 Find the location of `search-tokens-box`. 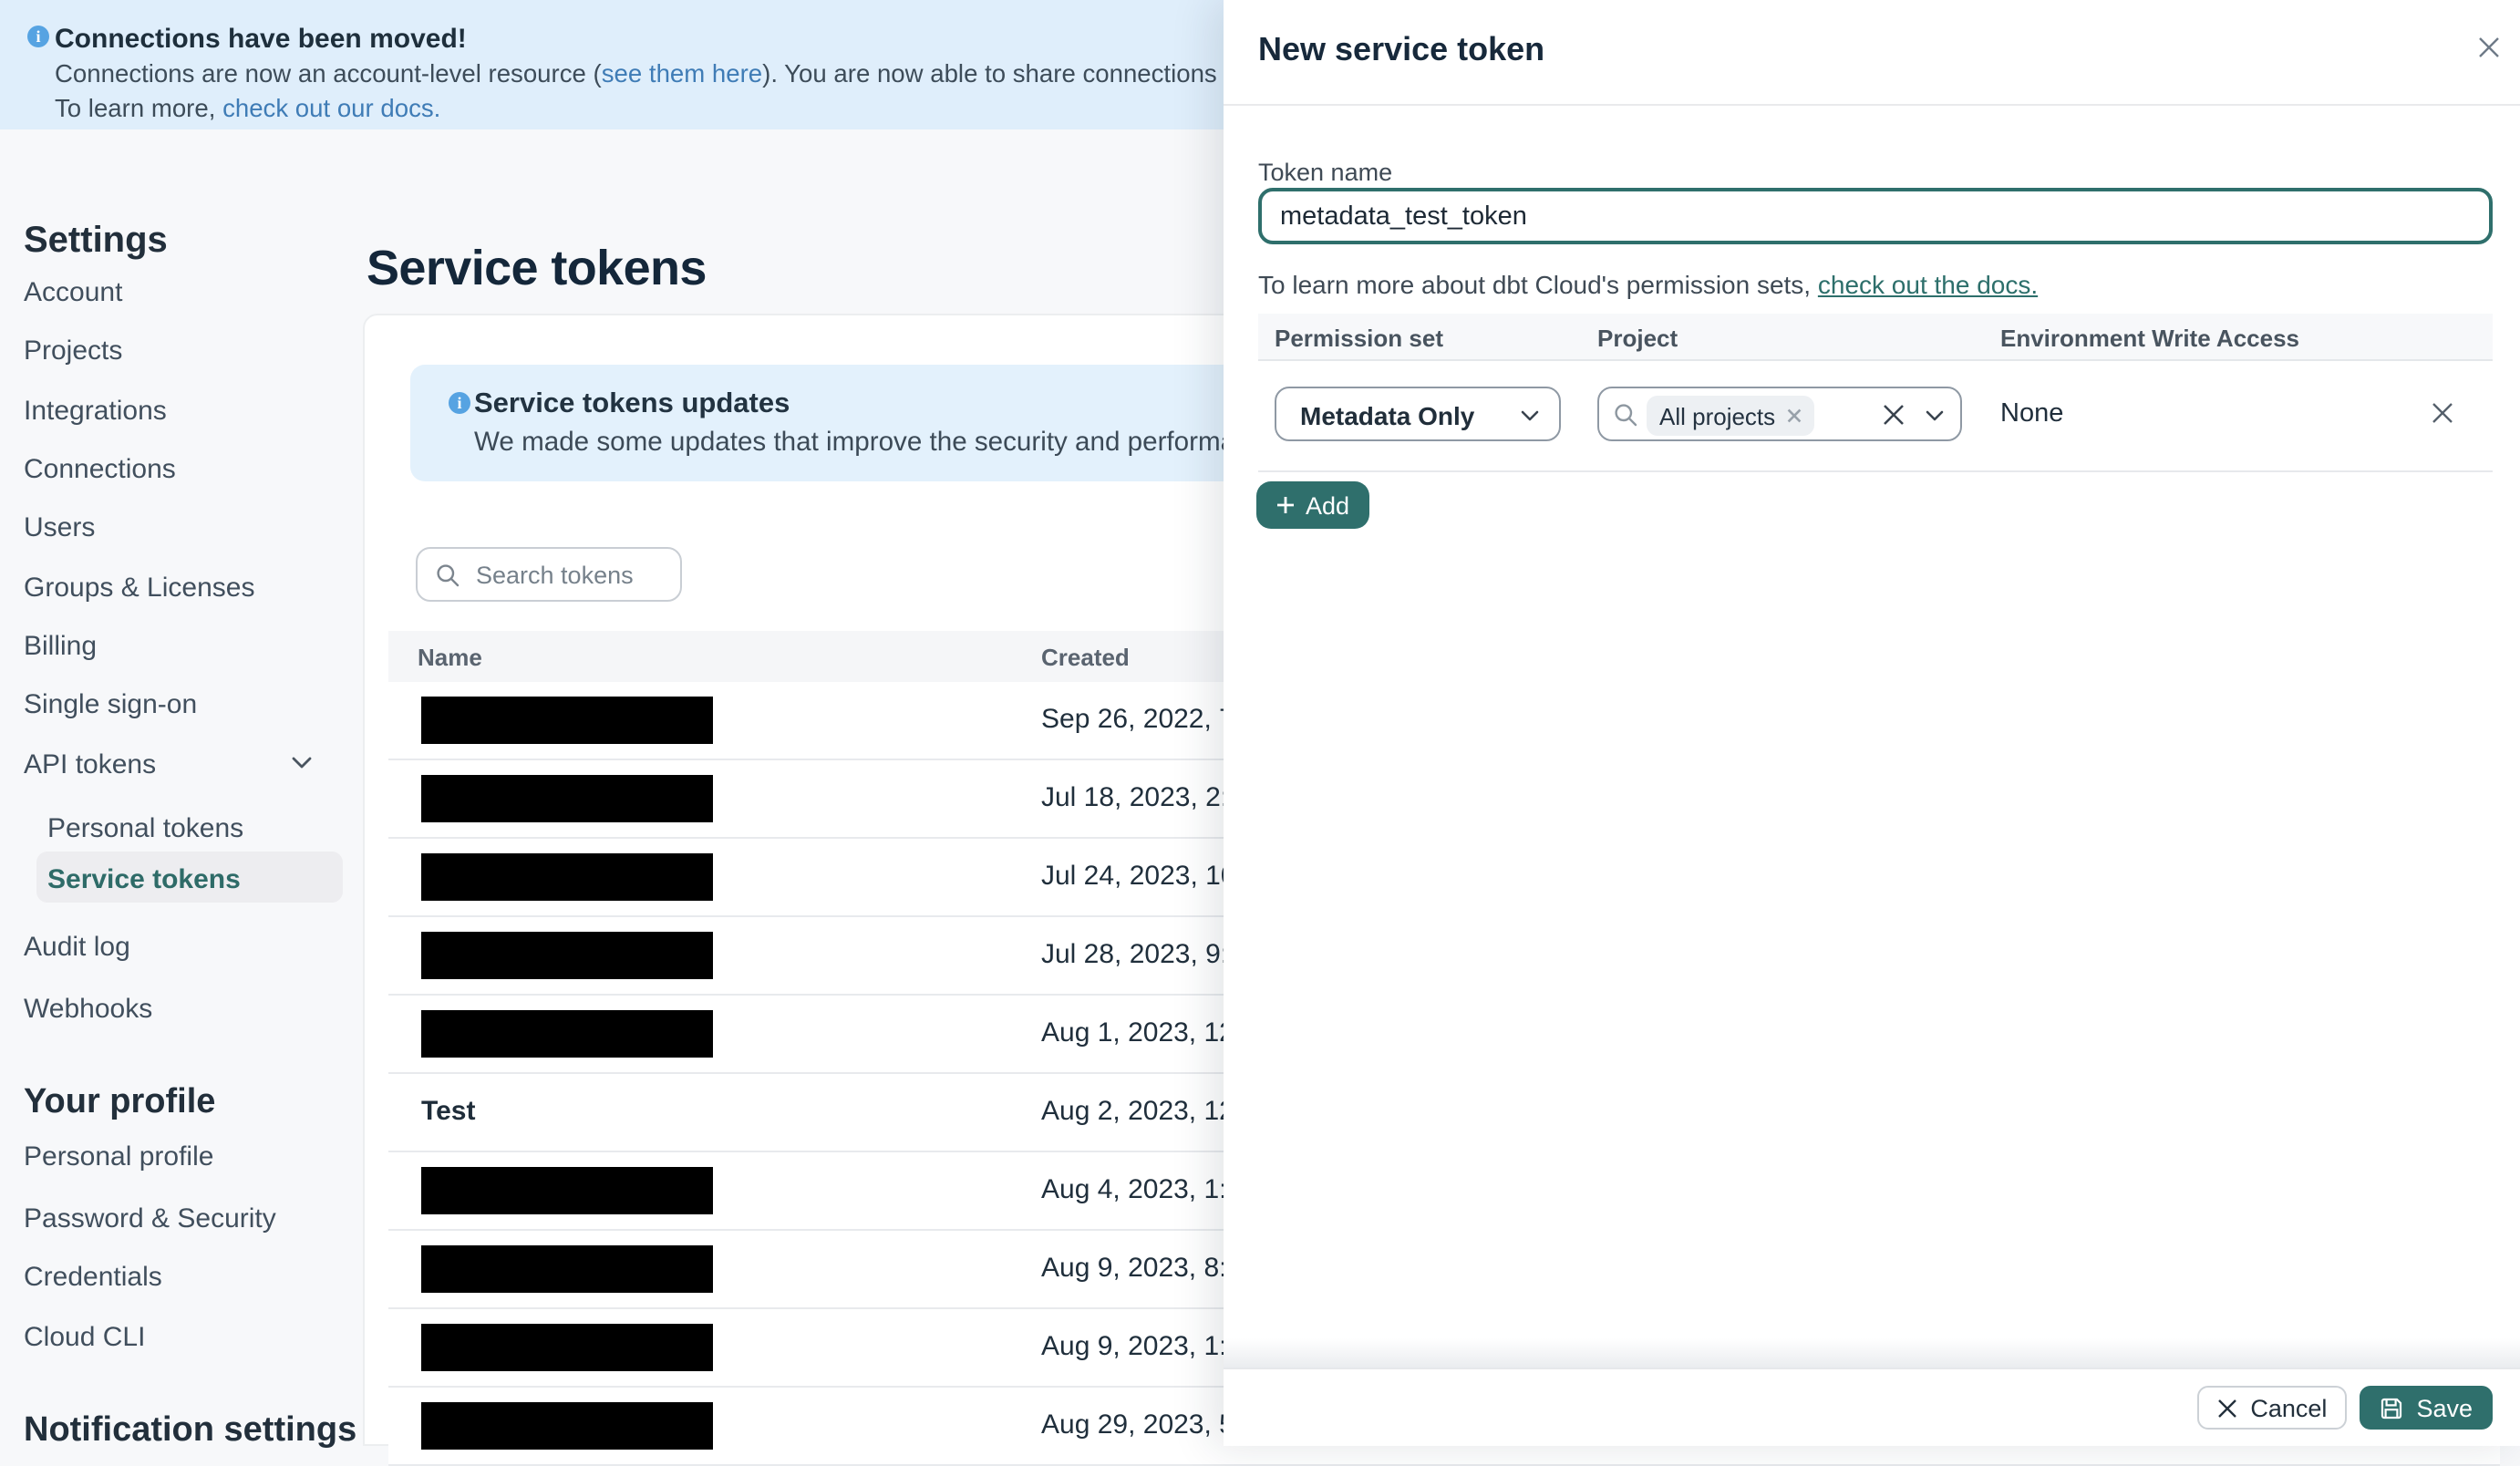

search-tokens-box is located at coordinates (549, 574).